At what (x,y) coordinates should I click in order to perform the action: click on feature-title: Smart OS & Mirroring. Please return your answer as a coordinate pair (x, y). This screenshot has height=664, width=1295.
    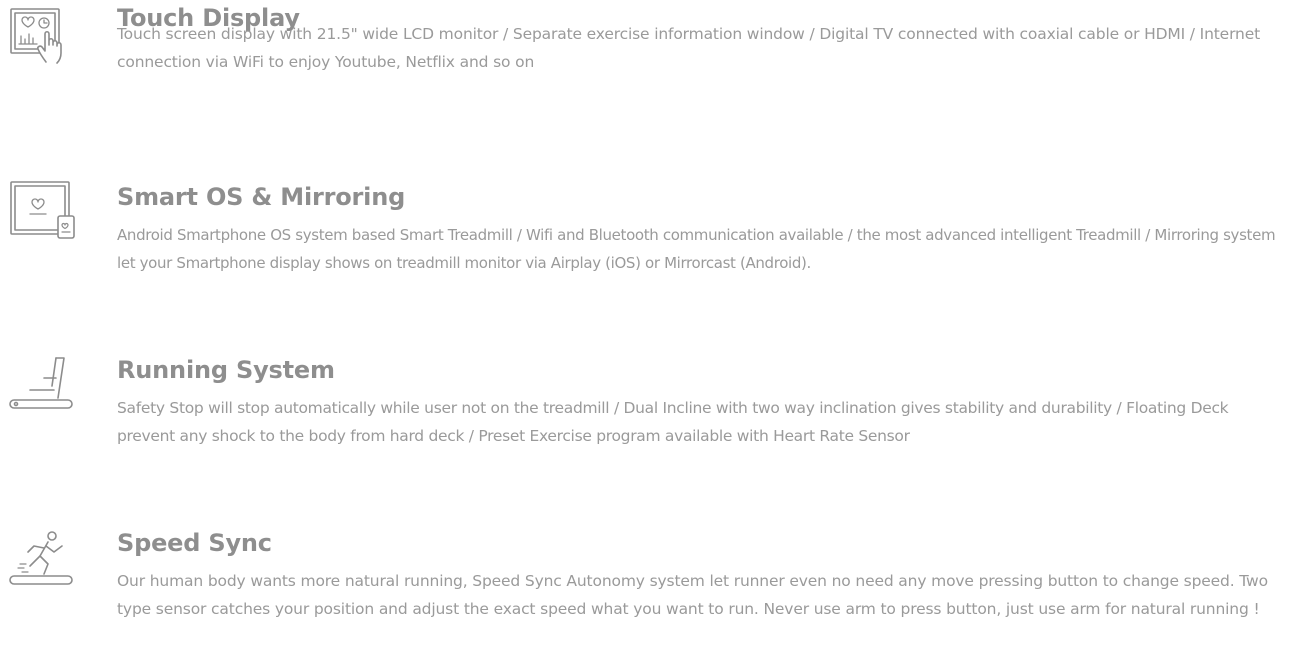
    Looking at the image, I should click on (261, 197).